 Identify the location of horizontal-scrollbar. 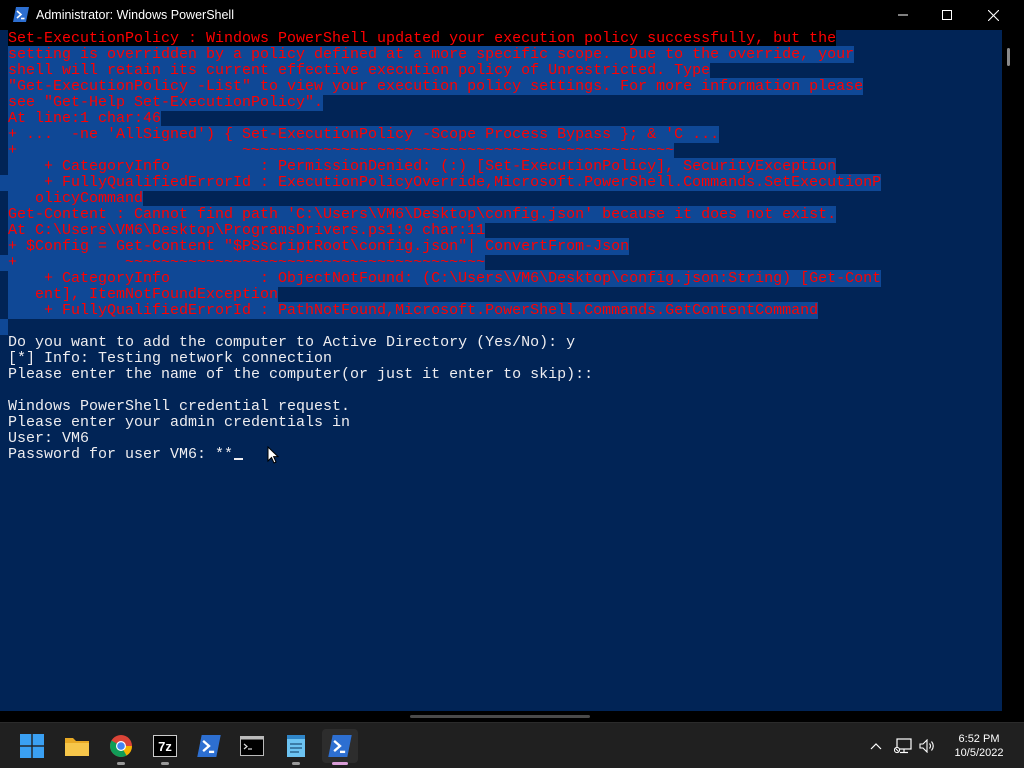
(501, 716).